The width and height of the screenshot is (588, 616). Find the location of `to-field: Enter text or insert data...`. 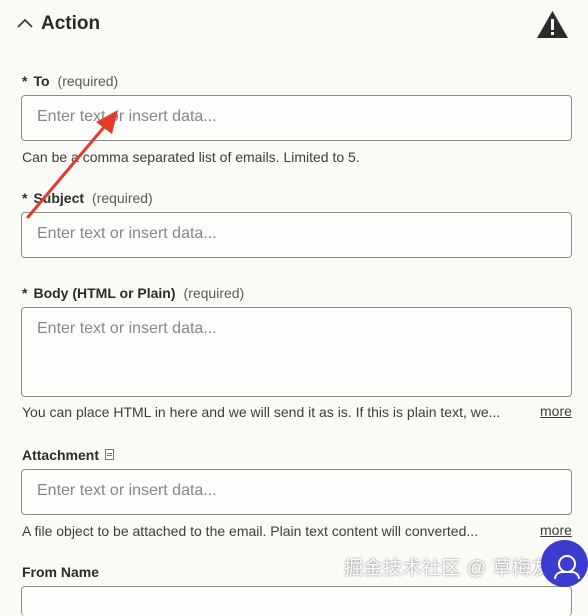

to-field: Enter text or insert data... is located at coordinates (296, 118).